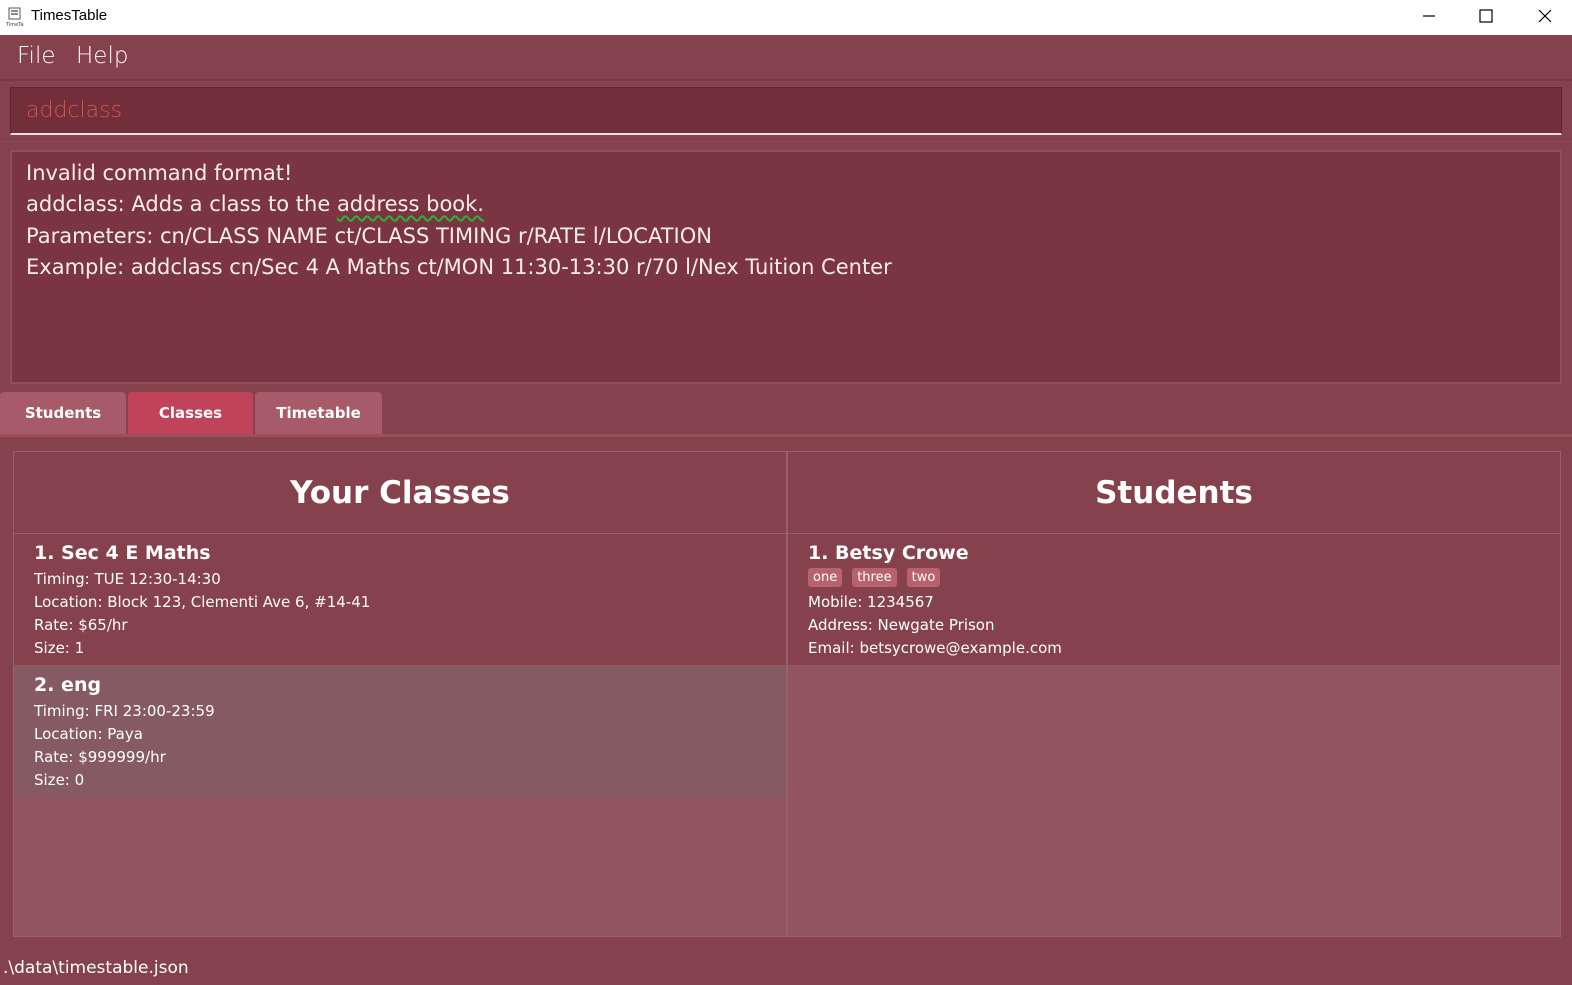 The height and width of the screenshot is (985, 1572). I want to click on maximize-icon, so click(1486, 16).